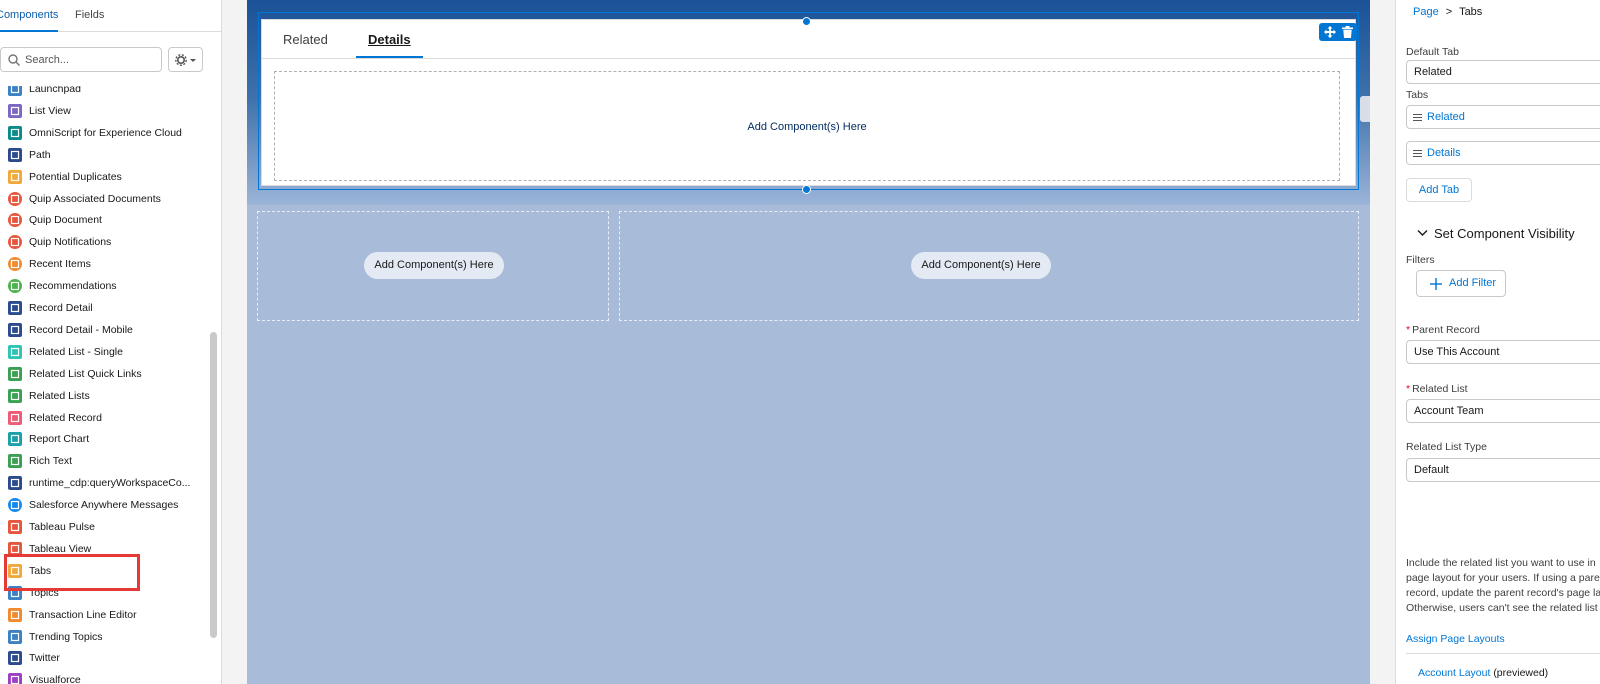  Describe the element at coordinates (81, 329) in the screenshot. I see `list-item-label: Record Detail - Mobile` at that location.